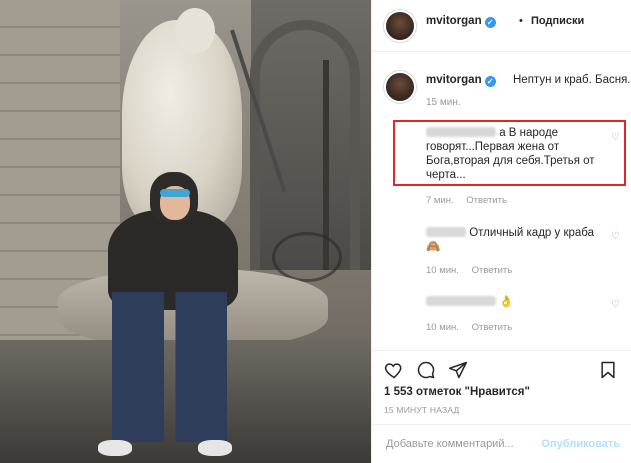  I want to click on right-shoe, so click(215, 448).